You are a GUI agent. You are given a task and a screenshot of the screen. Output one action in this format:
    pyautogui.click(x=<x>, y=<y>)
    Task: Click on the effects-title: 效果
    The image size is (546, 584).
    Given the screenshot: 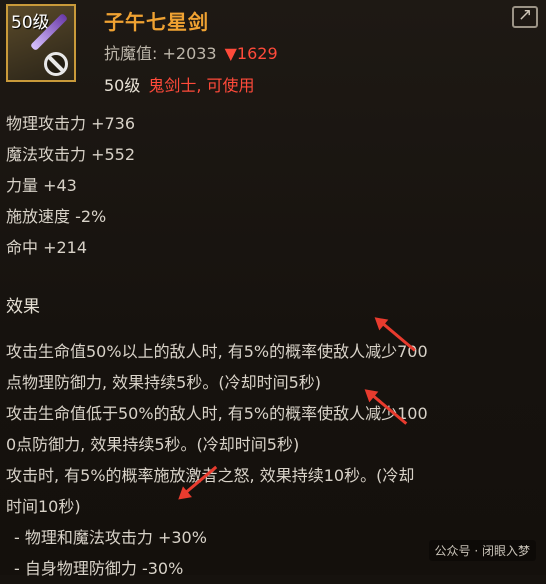 What is the action you would take?
    pyautogui.click(x=23, y=307)
    